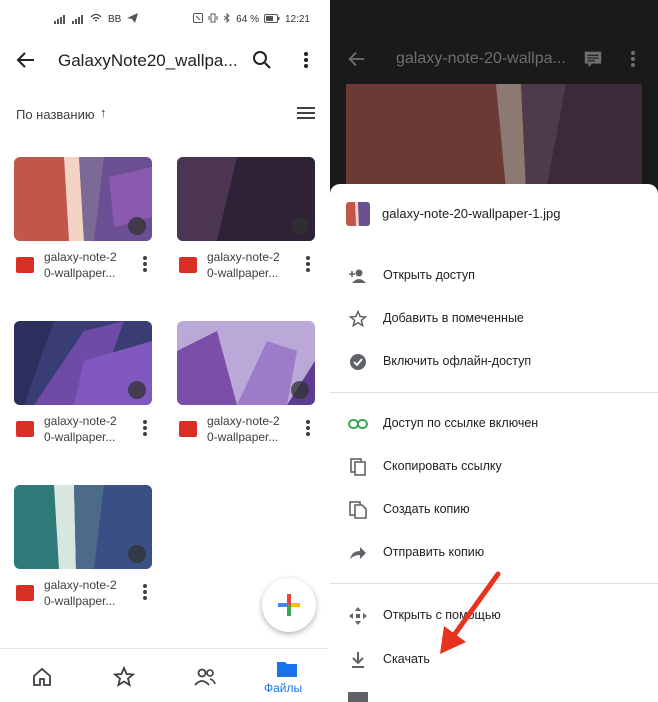  I want to click on menu-share: Открыть доступ, so click(494, 276).